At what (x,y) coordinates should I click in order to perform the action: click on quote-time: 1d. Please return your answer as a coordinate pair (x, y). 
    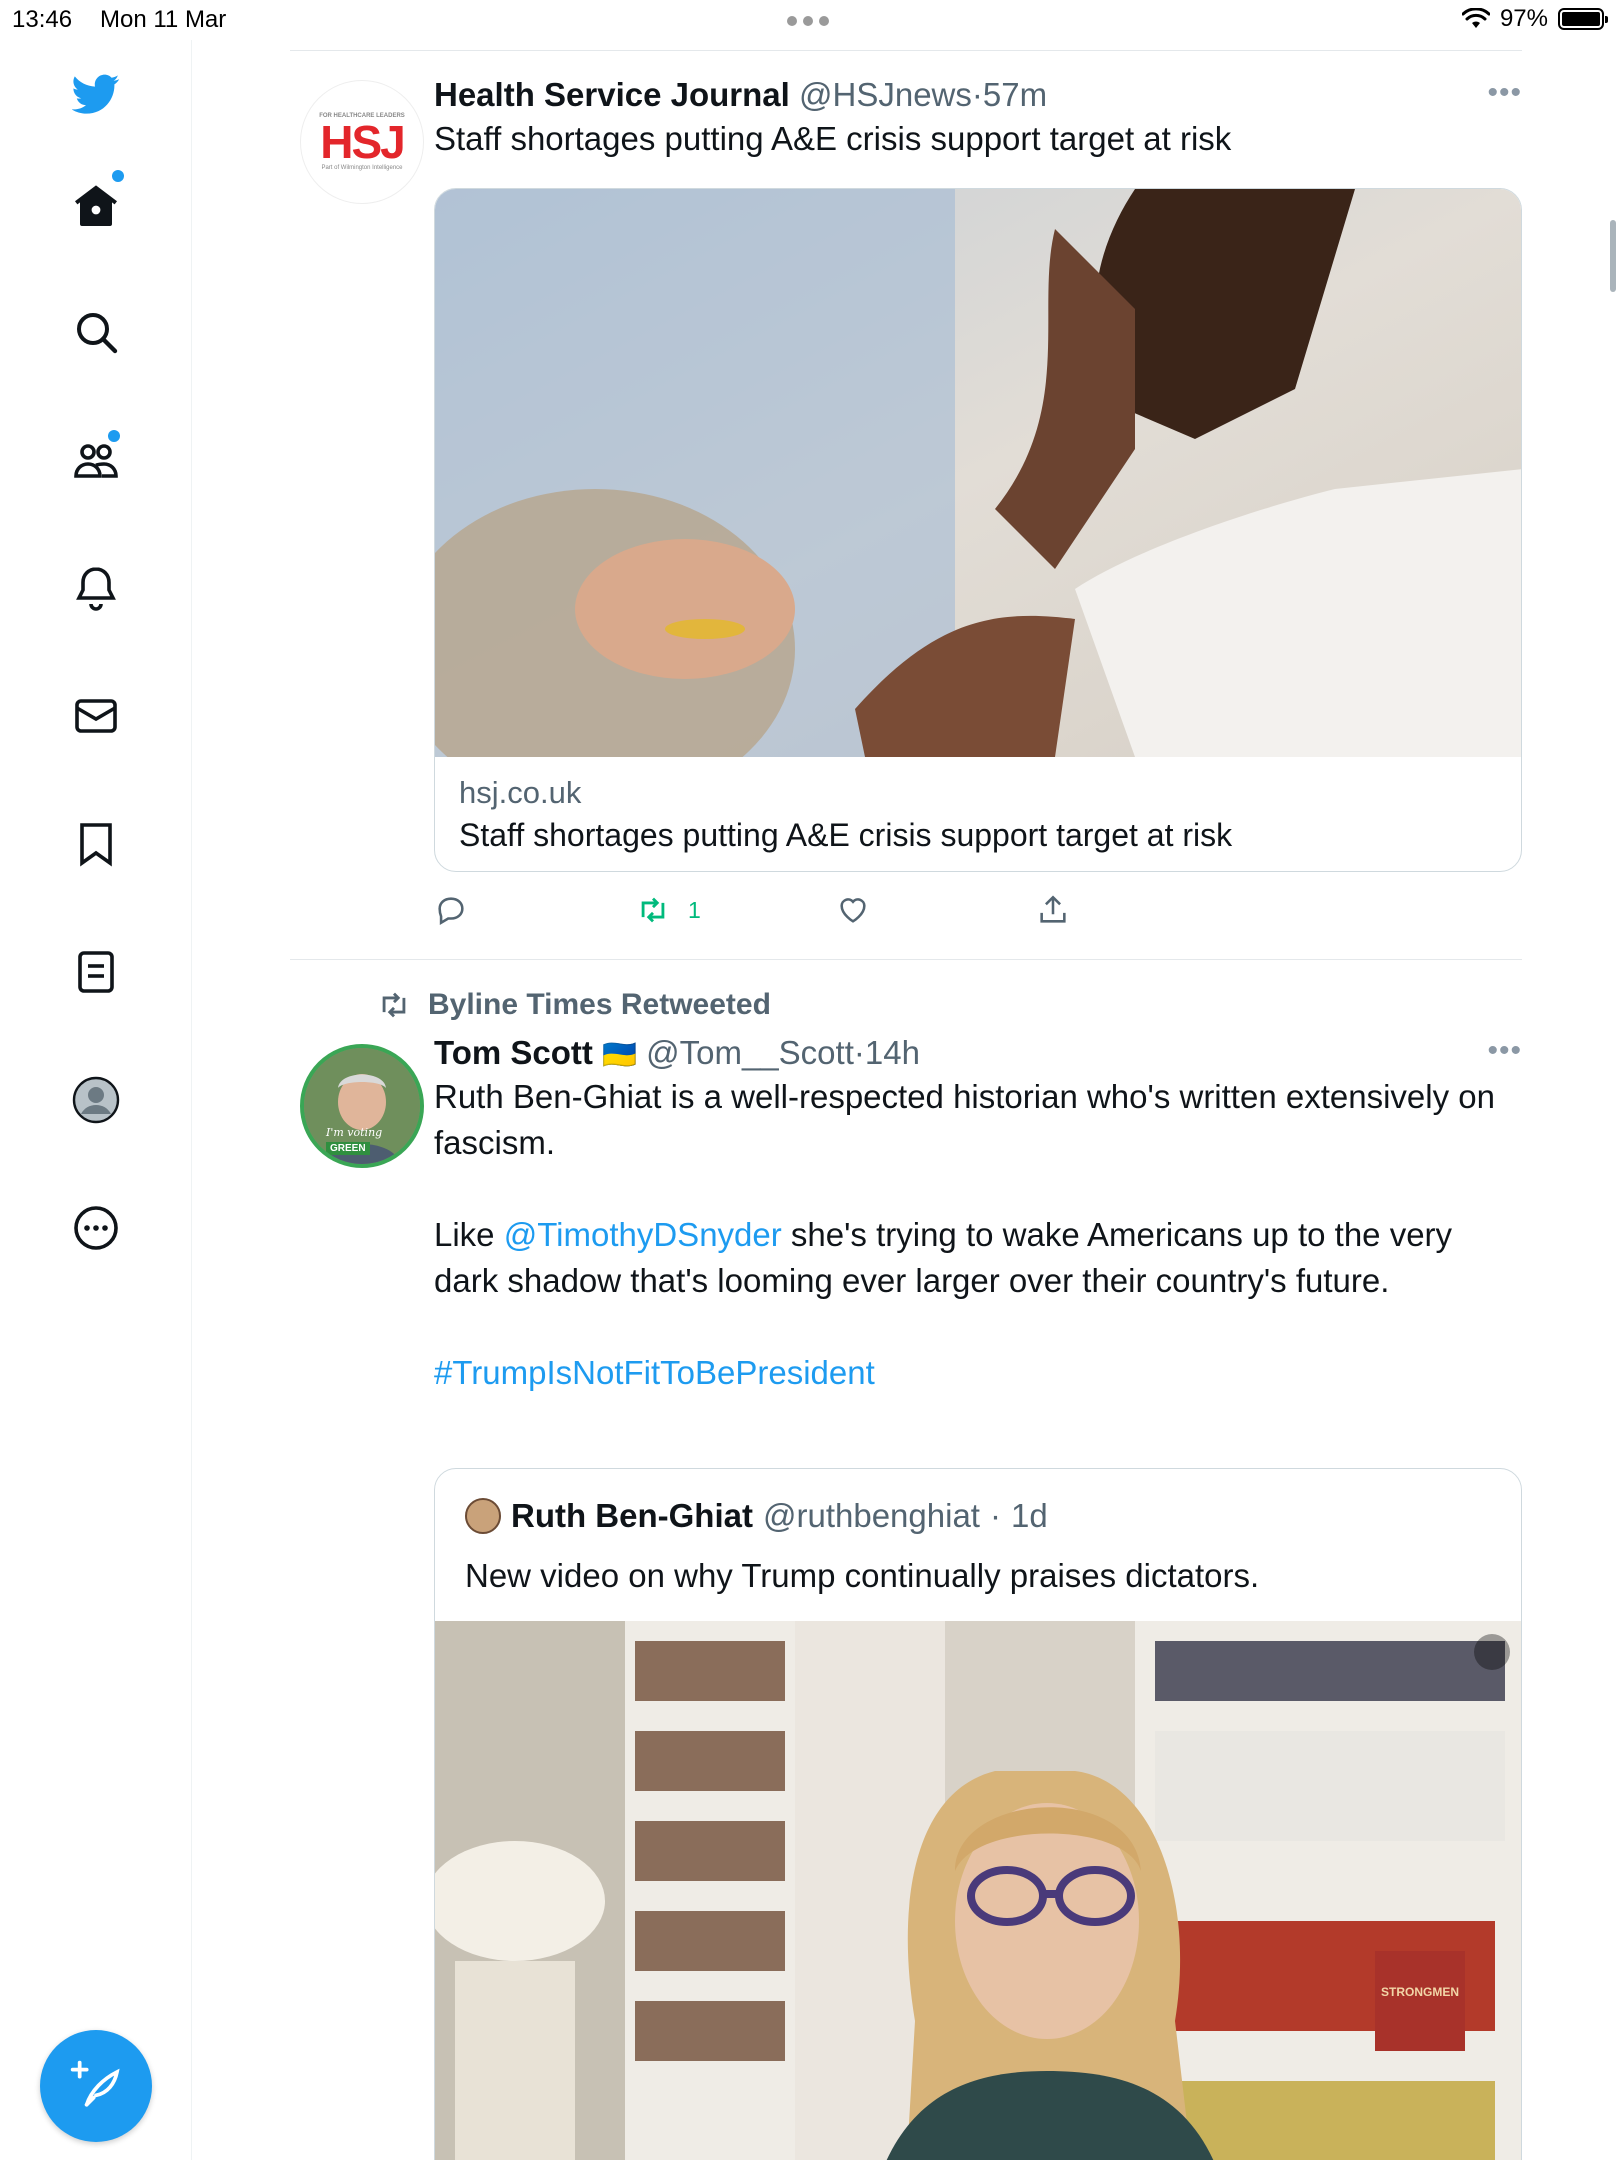
    Looking at the image, I should click on (1029, 1516).